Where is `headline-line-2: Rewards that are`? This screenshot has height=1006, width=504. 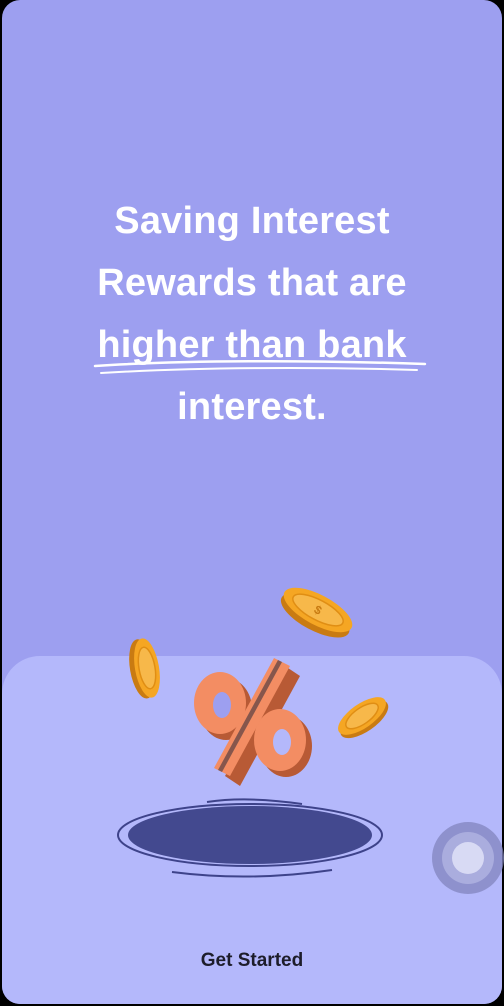 headline-line-2: Rewards that are is located at coordinates (252, 283).